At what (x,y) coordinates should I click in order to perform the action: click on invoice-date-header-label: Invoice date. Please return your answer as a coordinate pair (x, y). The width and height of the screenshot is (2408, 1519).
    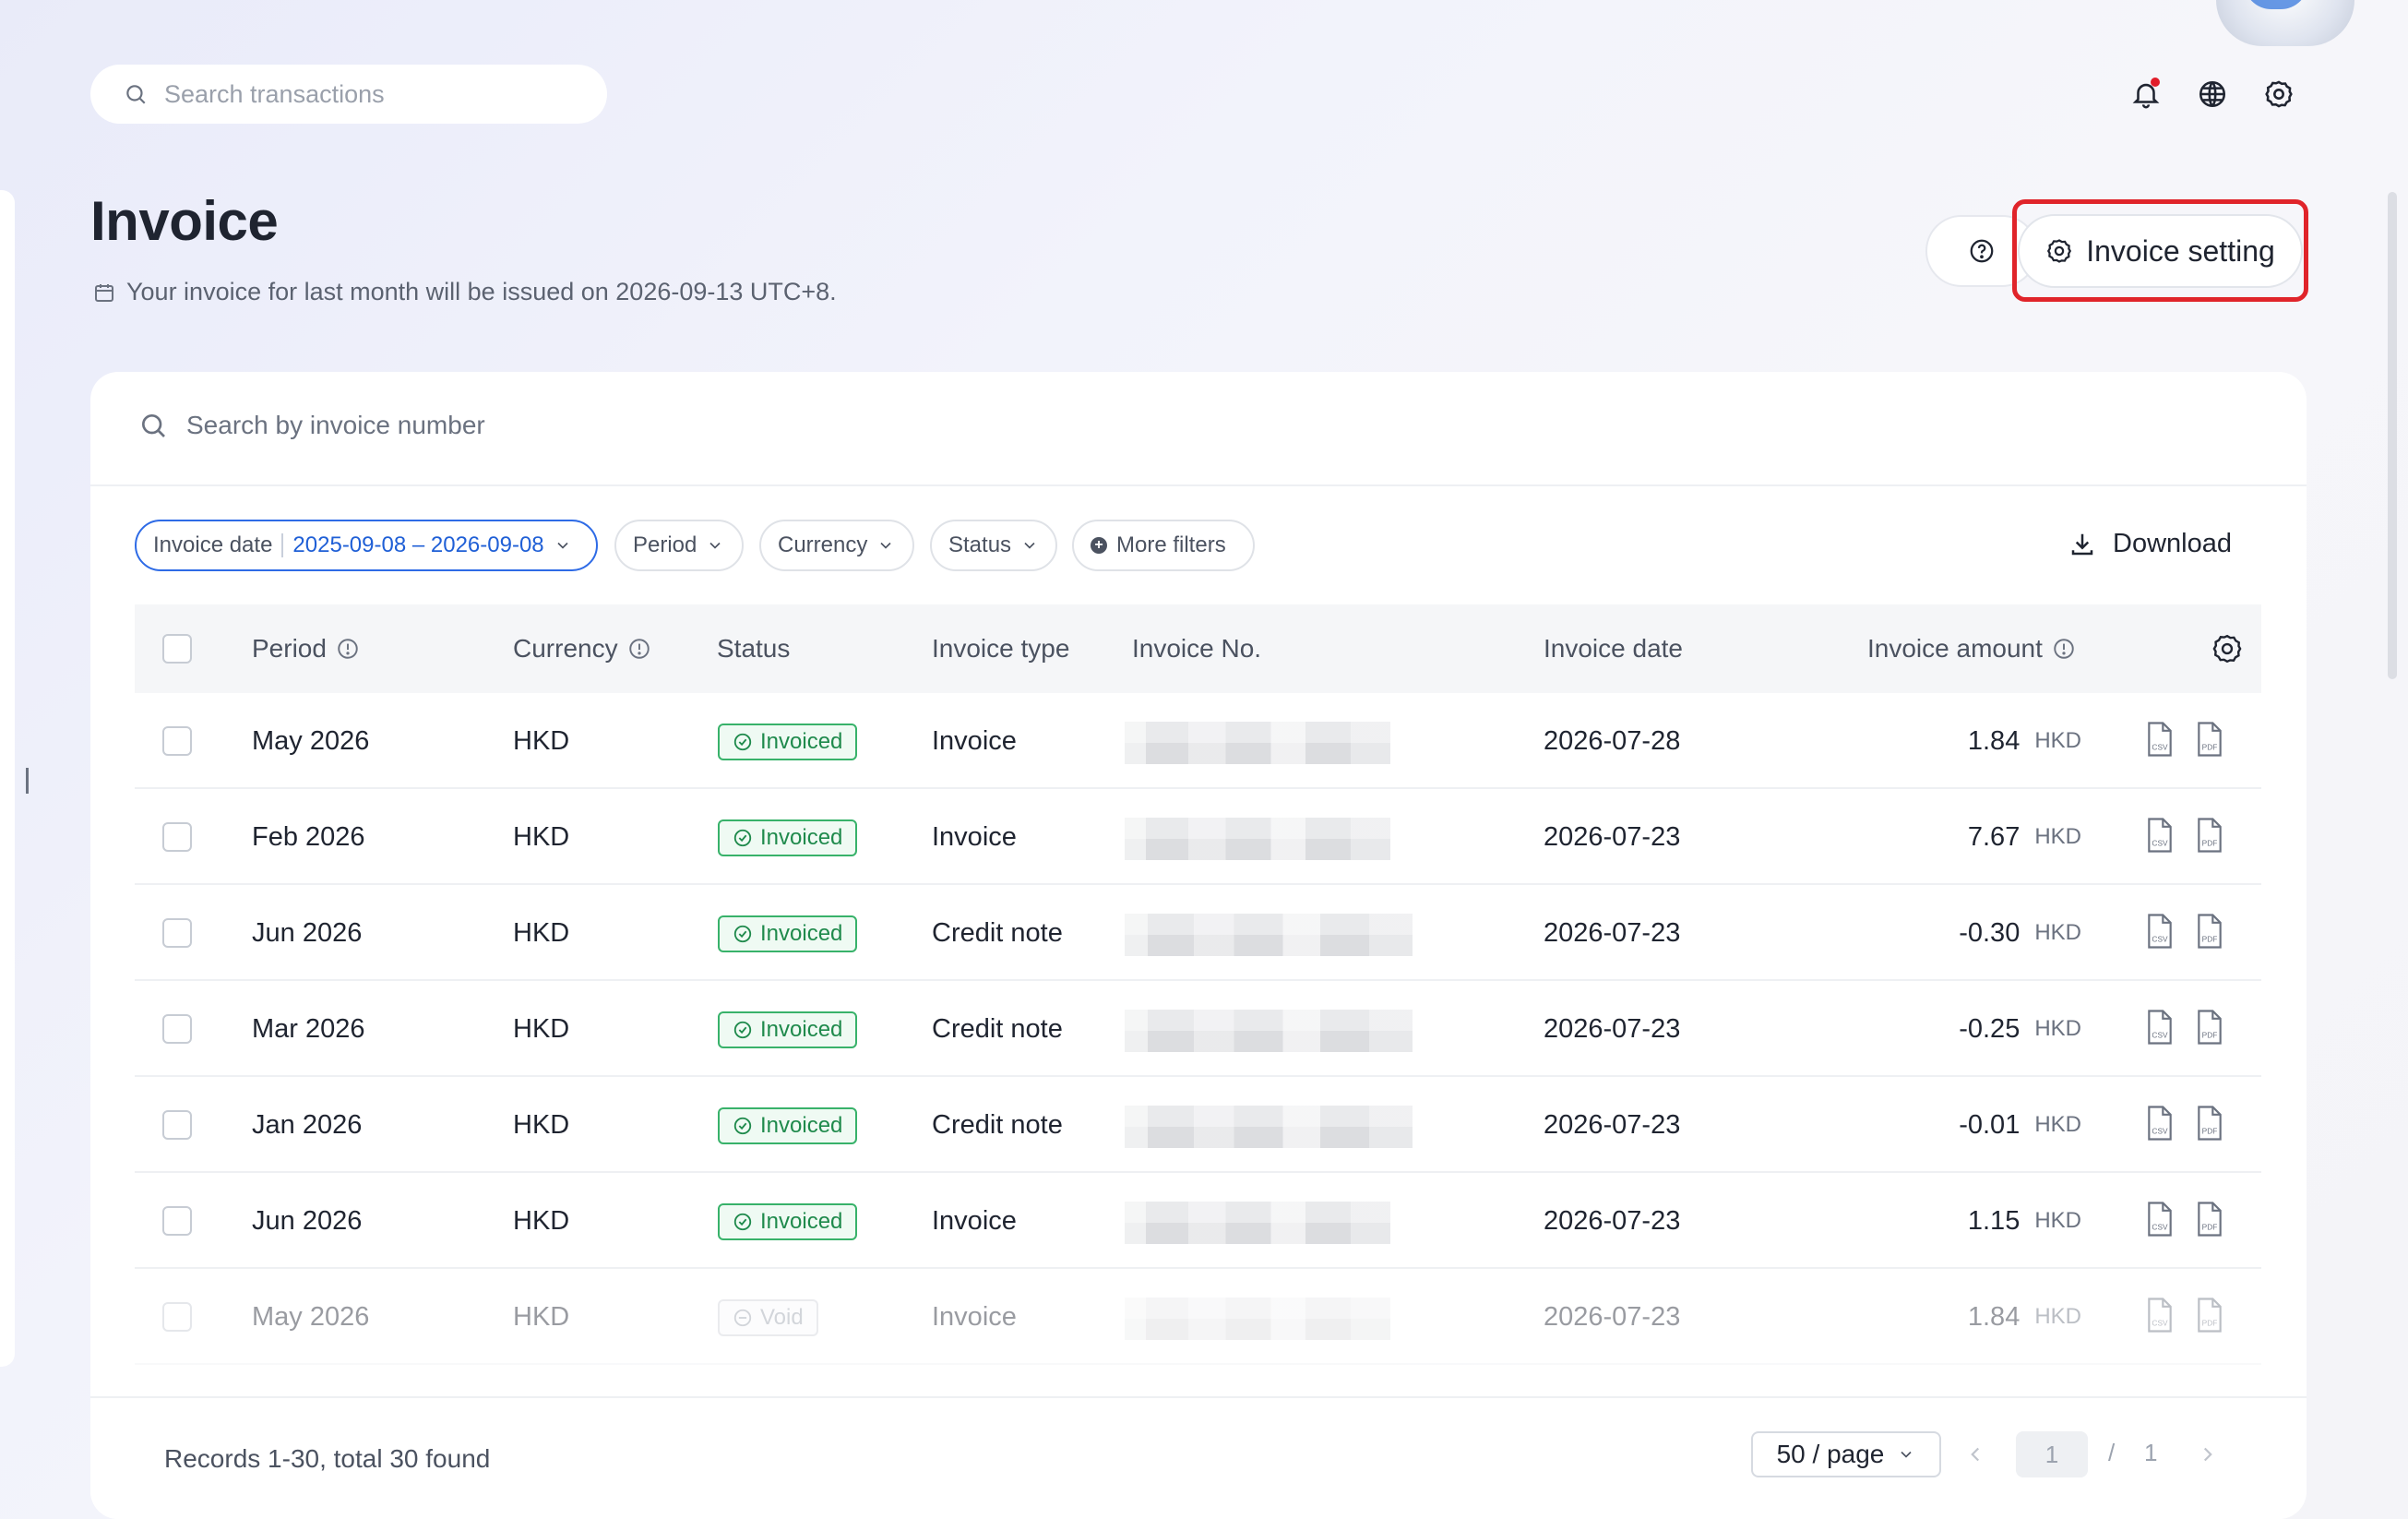
    Looking at the image, I should click on (1613, 648).